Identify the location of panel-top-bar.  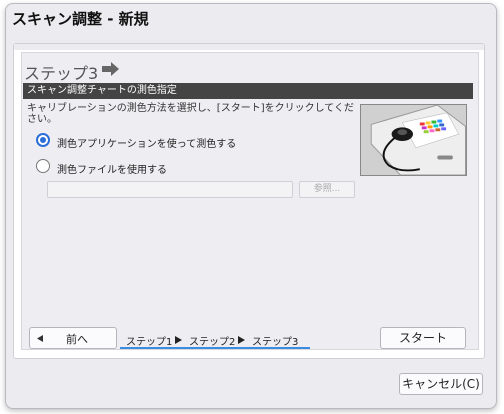
(249, 47).